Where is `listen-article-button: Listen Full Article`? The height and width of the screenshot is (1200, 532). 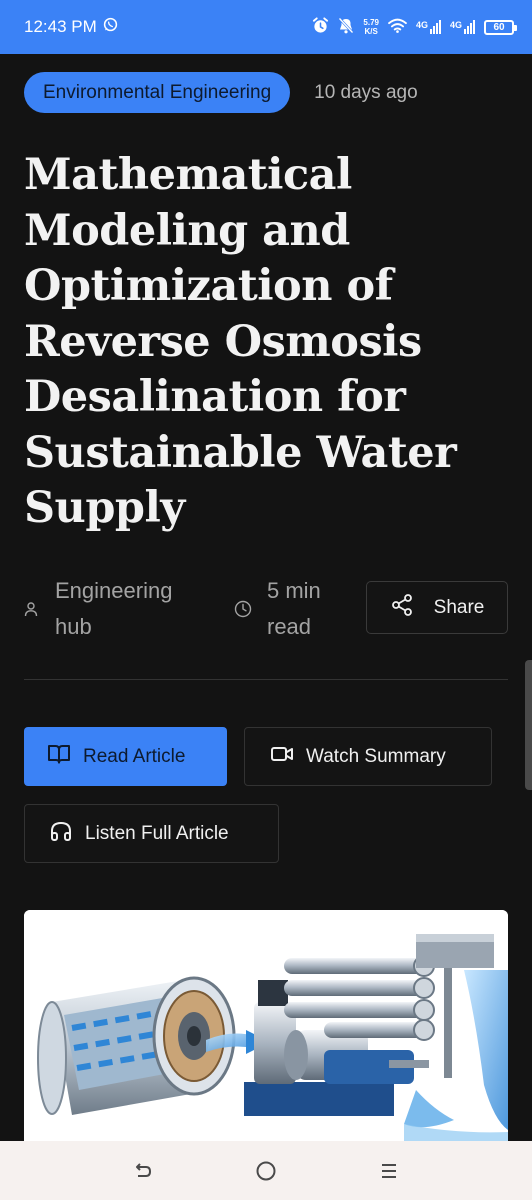
listen-article-button: Listen Full Article is located at coordinates (151, 833).